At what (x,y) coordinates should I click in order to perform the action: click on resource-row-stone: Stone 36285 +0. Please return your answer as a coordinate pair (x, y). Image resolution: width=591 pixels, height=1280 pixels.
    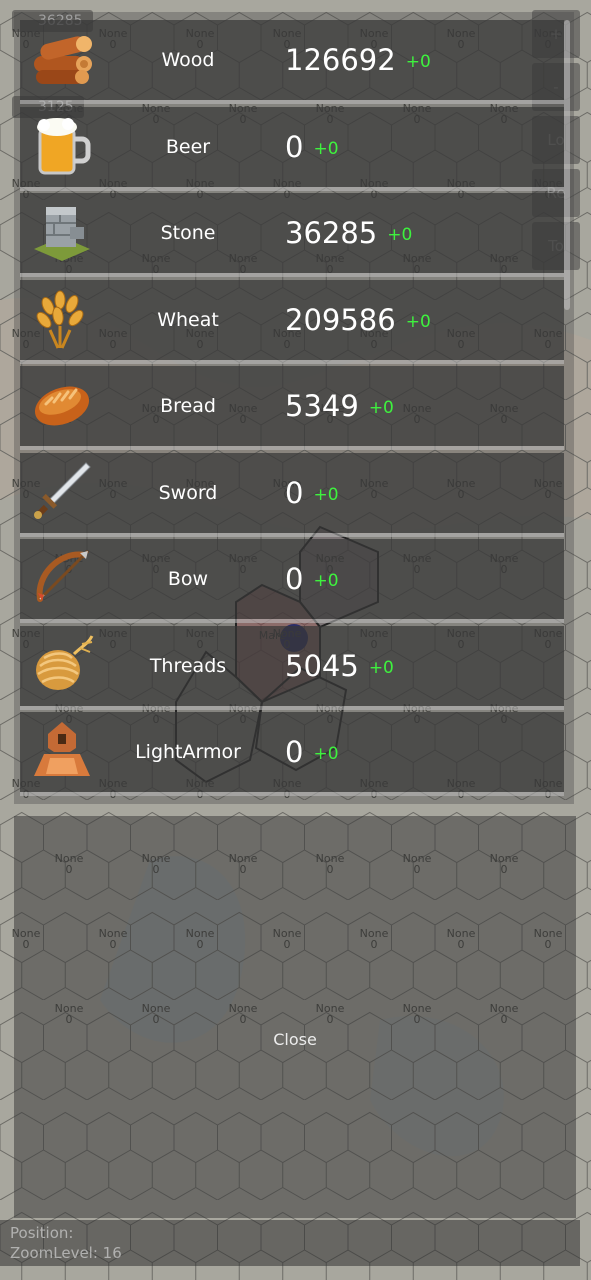
    Looking at the image, I should click on (292, 235).